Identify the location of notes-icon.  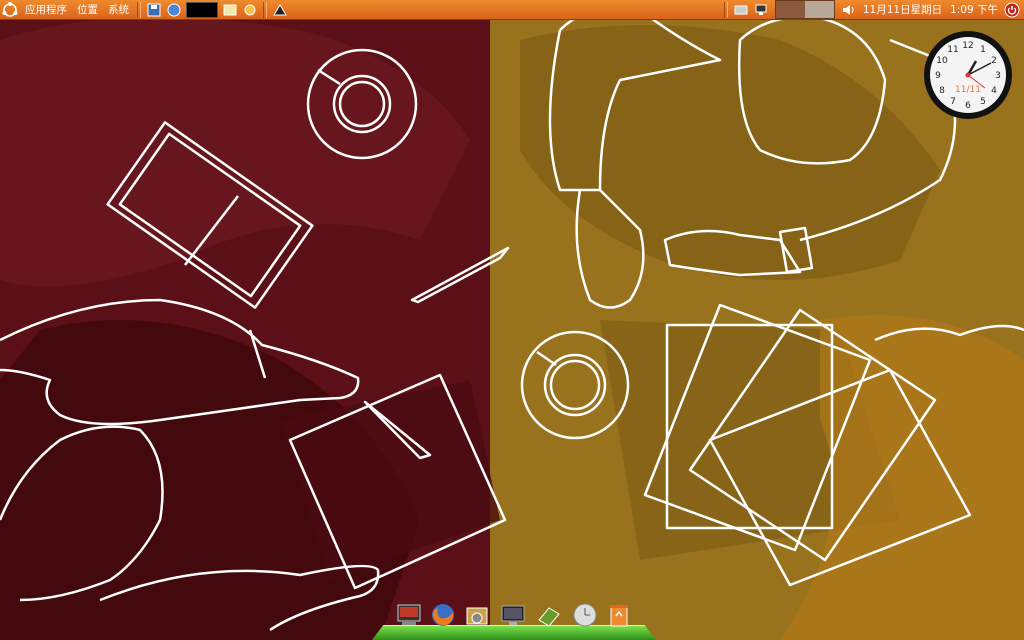
(230, 10).